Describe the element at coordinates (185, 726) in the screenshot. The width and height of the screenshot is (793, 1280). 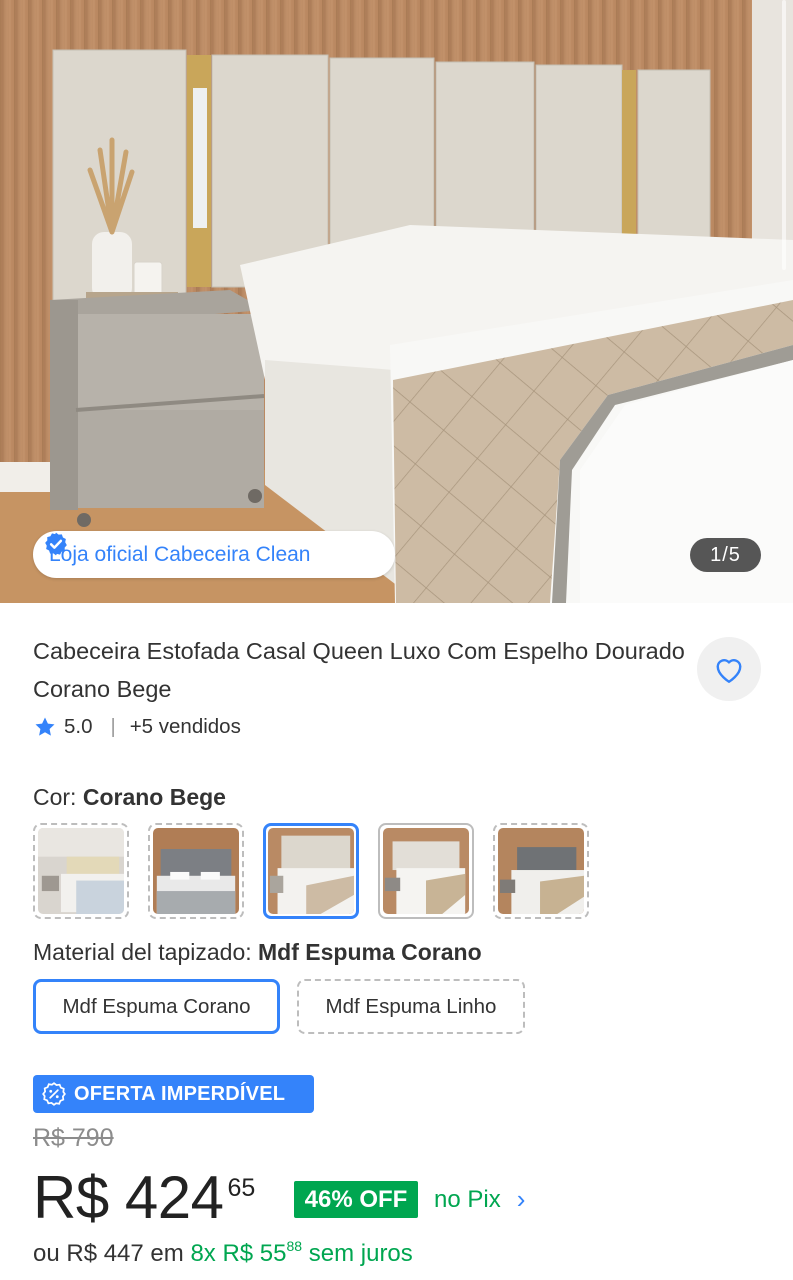
I see `sold-count: +5 vendidos` at that location.